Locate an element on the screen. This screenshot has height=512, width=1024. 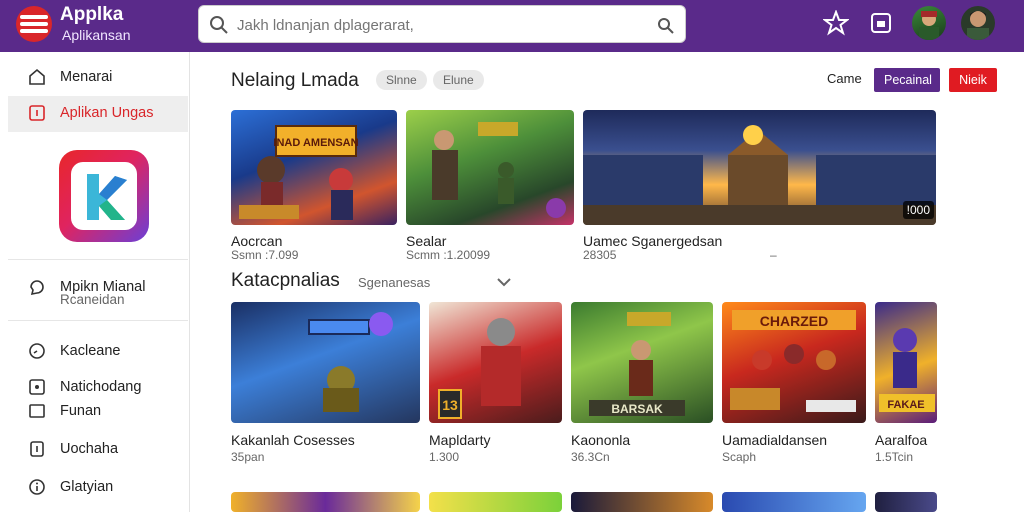
search-input is located at coordinates (437, 25).